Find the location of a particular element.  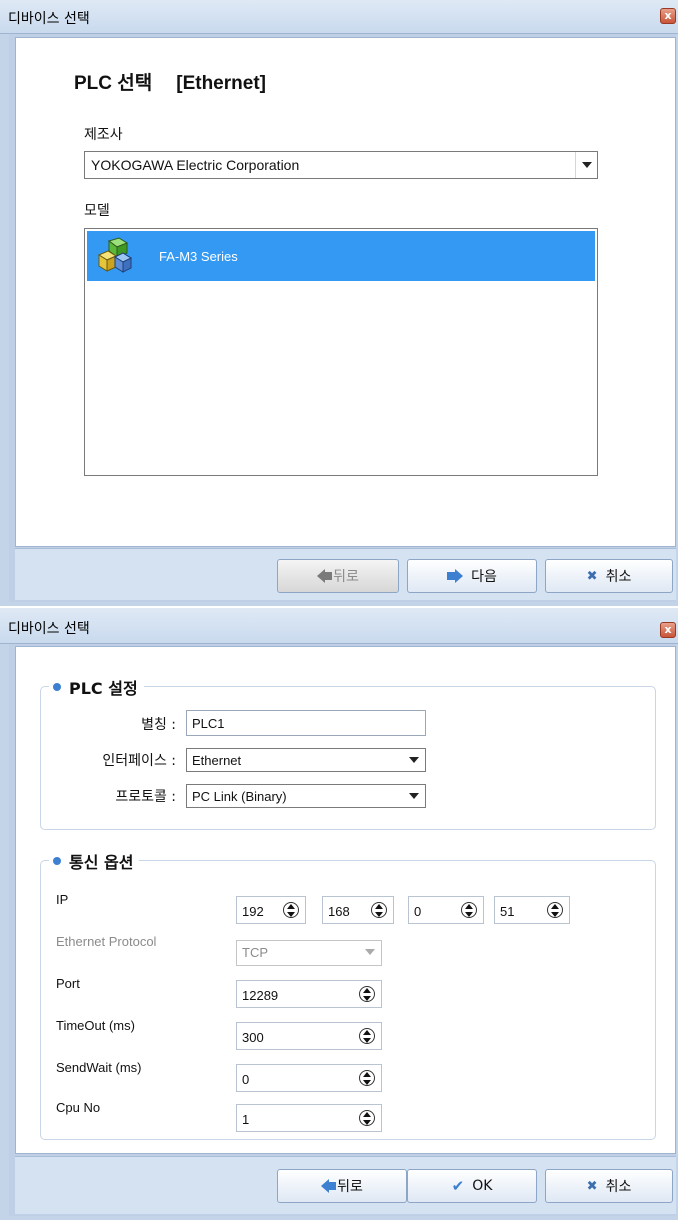

comm-options-title: 통신 옵션 is located at coordinates (101, 862).